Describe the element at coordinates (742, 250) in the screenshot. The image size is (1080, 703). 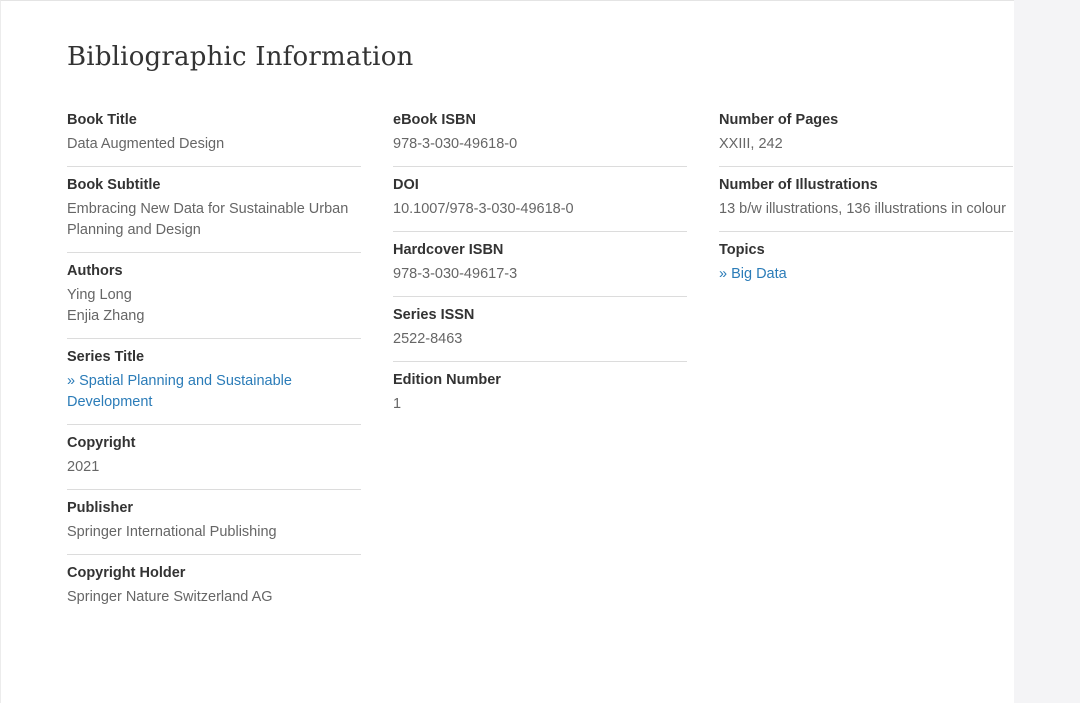
I see `topics-label: Topics` at that location.